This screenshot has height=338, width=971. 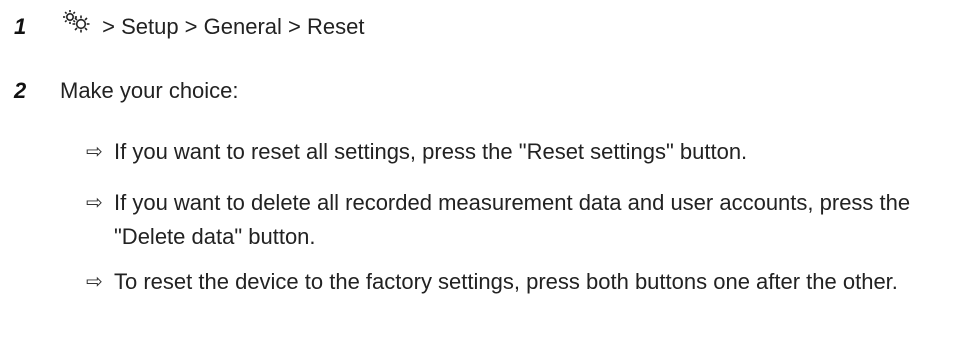 I want to click on step-number: 2, so click(x=20, y=90).